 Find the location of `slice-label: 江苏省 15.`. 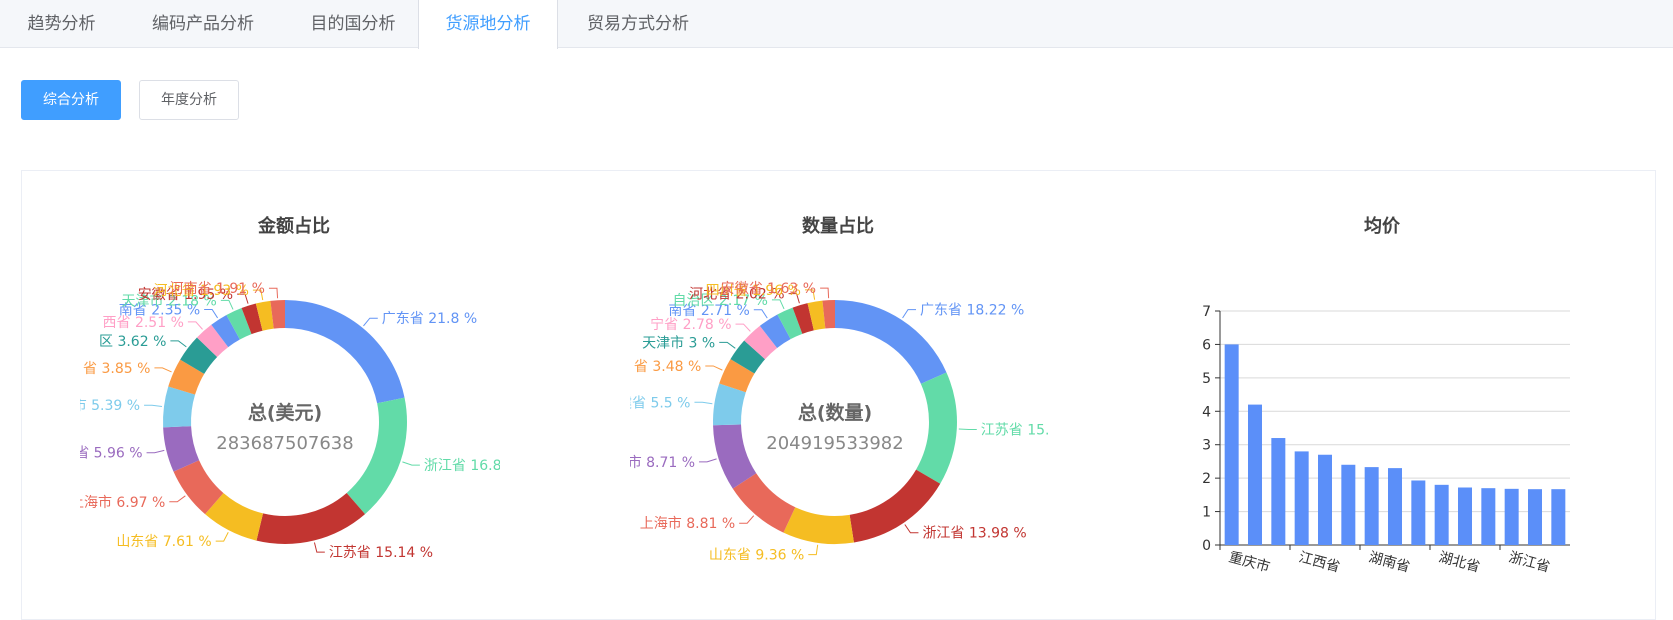

slice-label: 江苏省 15. is located at coordinates (1015, 431).